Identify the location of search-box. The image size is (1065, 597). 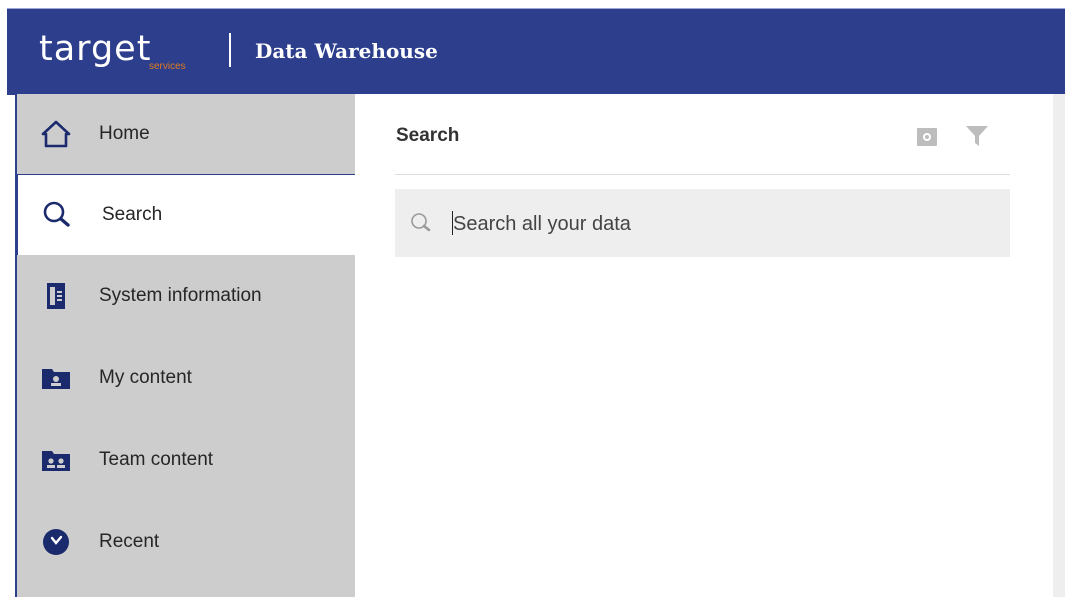
(702, 223).